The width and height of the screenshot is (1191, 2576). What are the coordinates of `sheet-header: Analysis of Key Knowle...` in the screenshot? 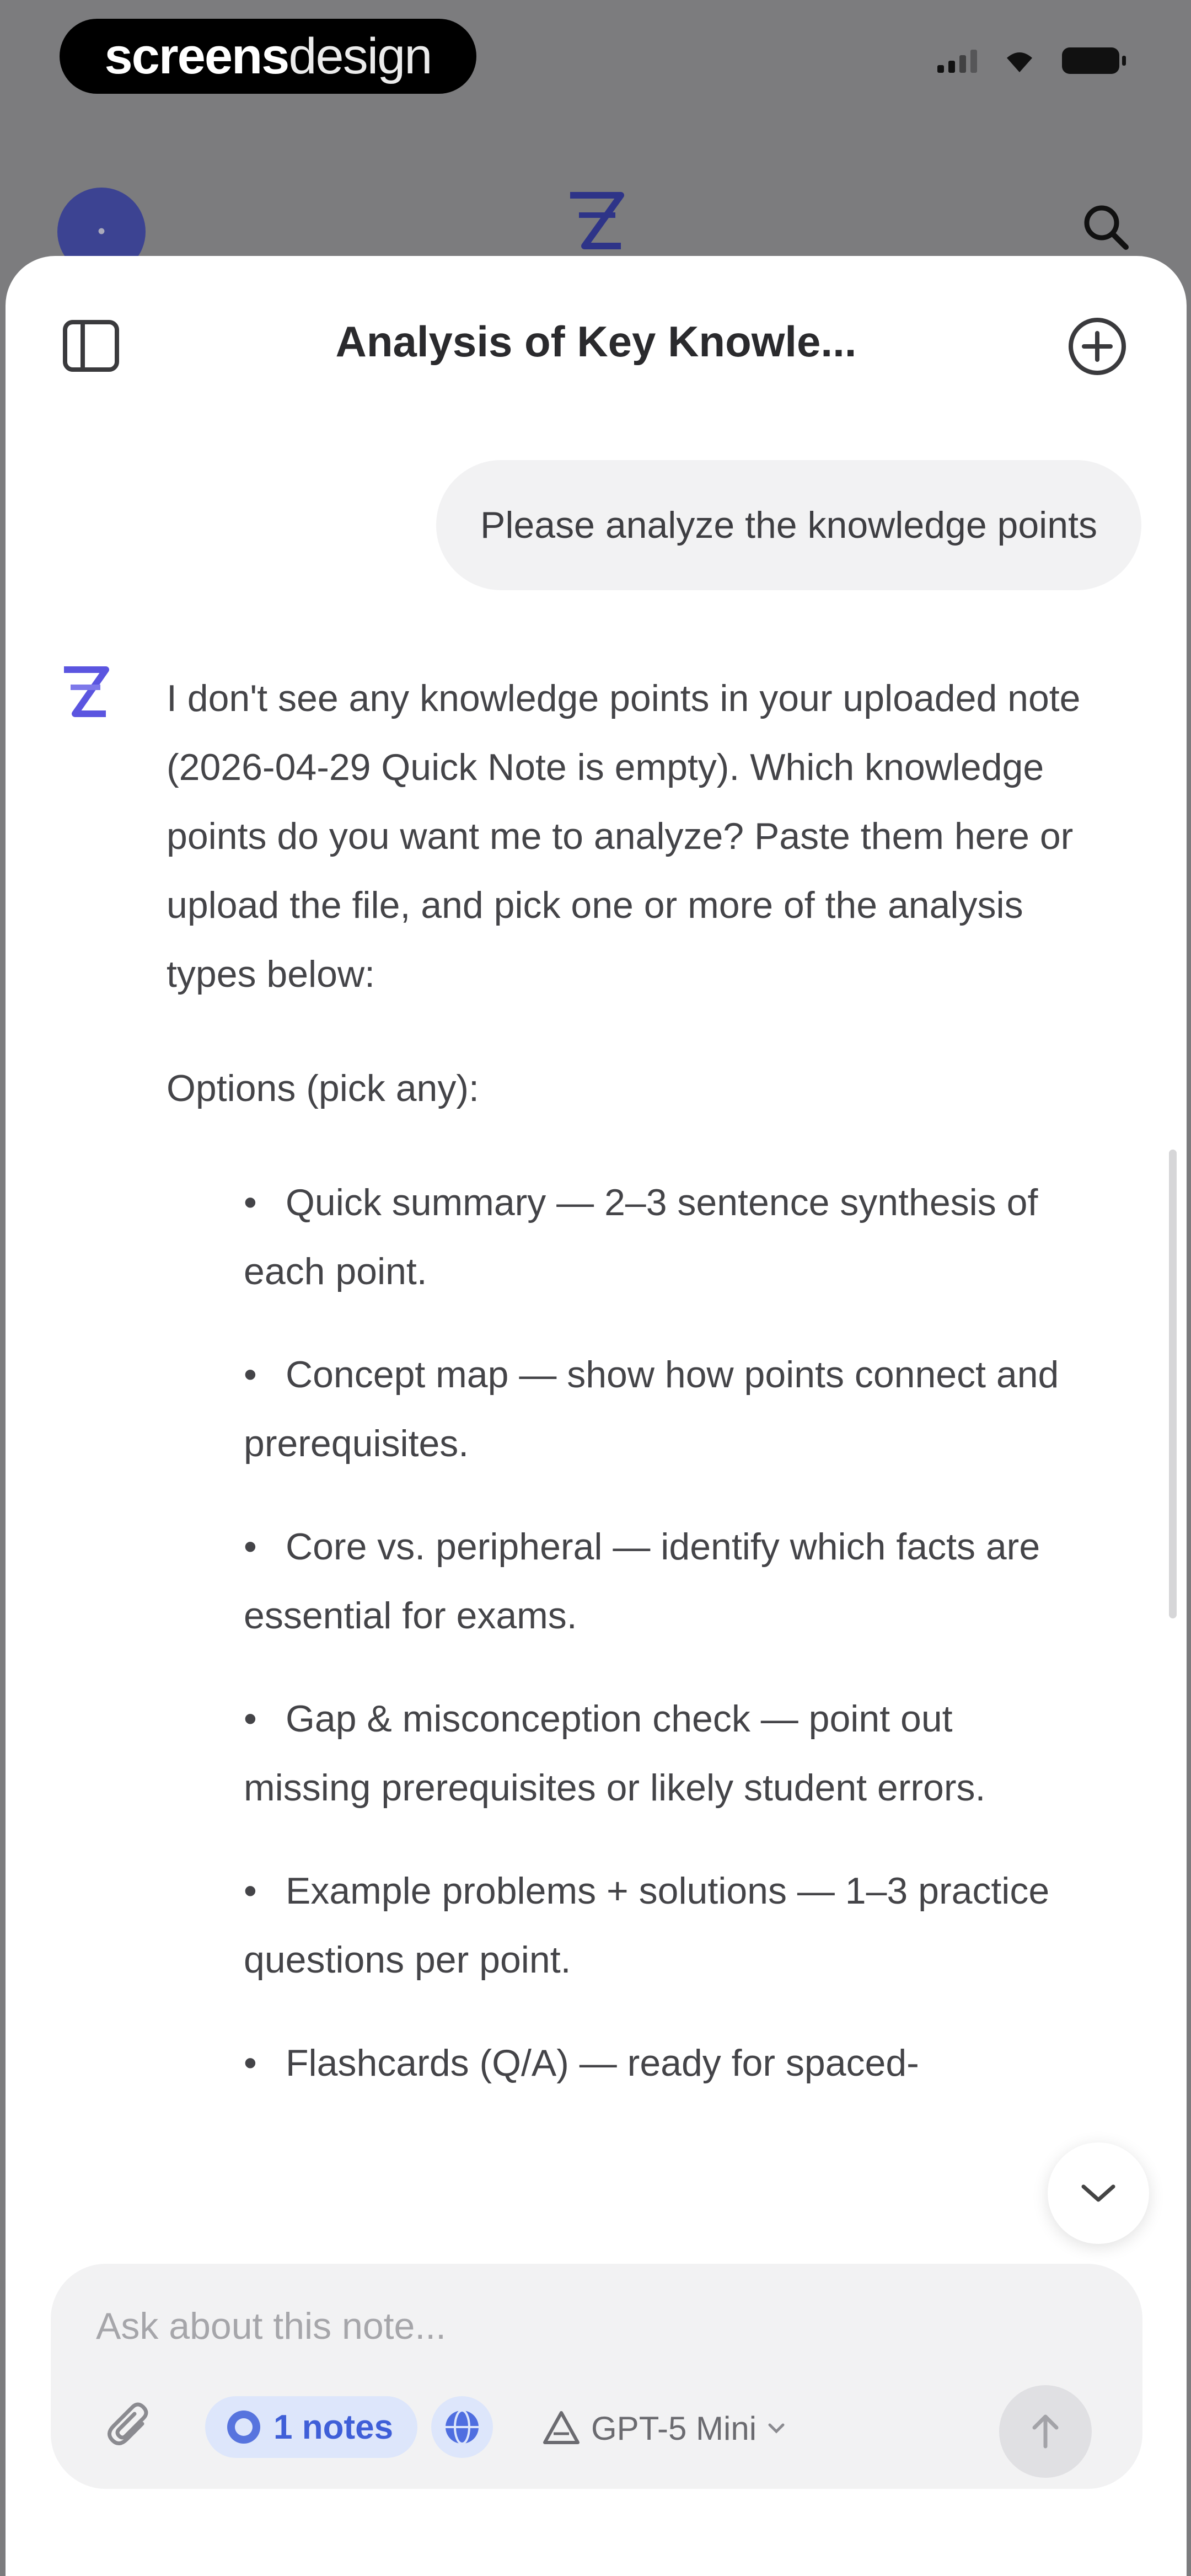 It's located at (596, 338).